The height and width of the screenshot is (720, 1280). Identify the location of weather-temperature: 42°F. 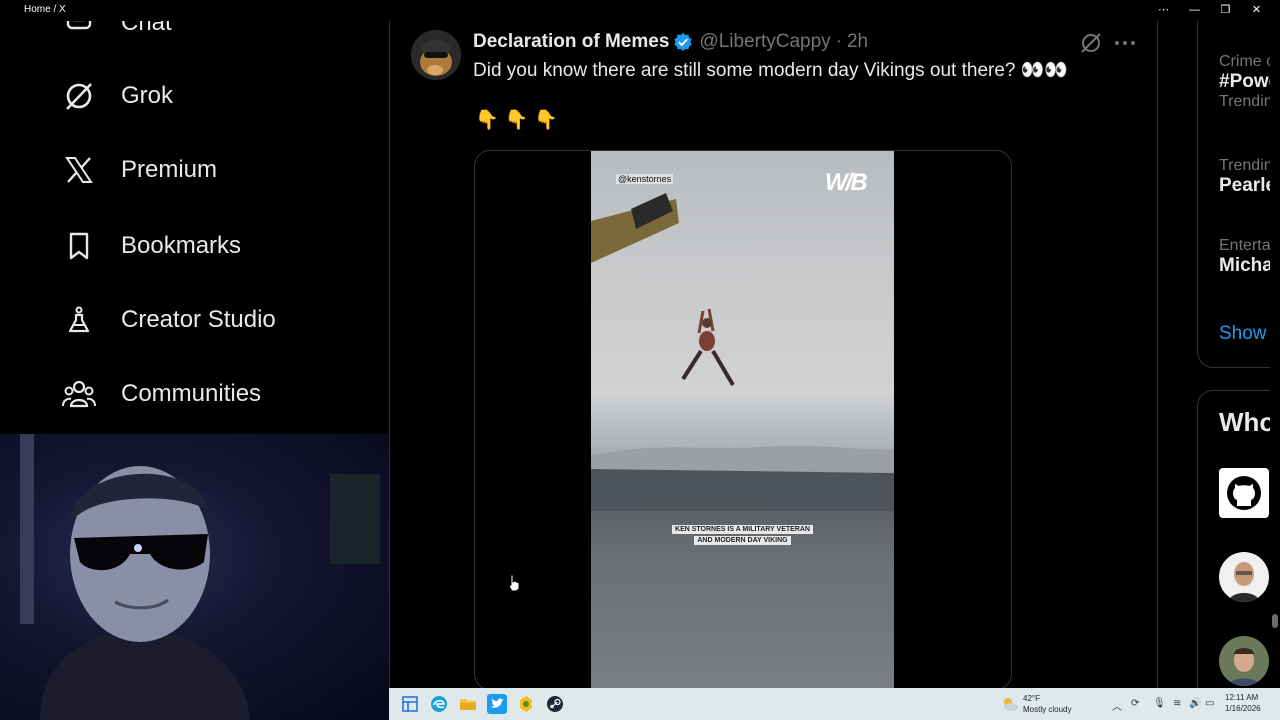
(1031, 698).